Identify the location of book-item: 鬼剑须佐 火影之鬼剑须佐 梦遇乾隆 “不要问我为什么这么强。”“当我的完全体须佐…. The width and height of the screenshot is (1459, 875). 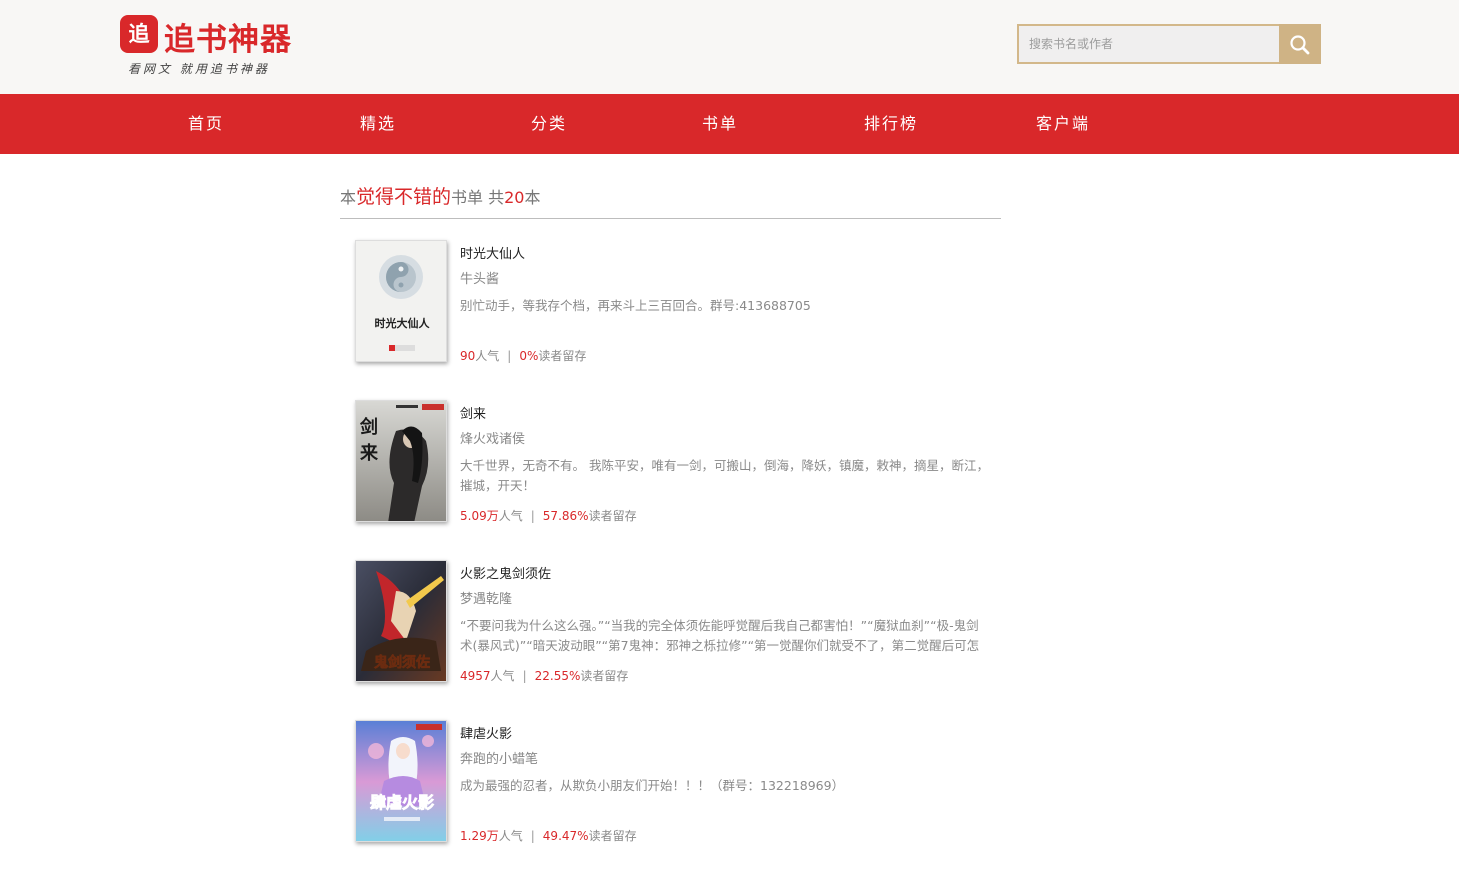
(675, 622).